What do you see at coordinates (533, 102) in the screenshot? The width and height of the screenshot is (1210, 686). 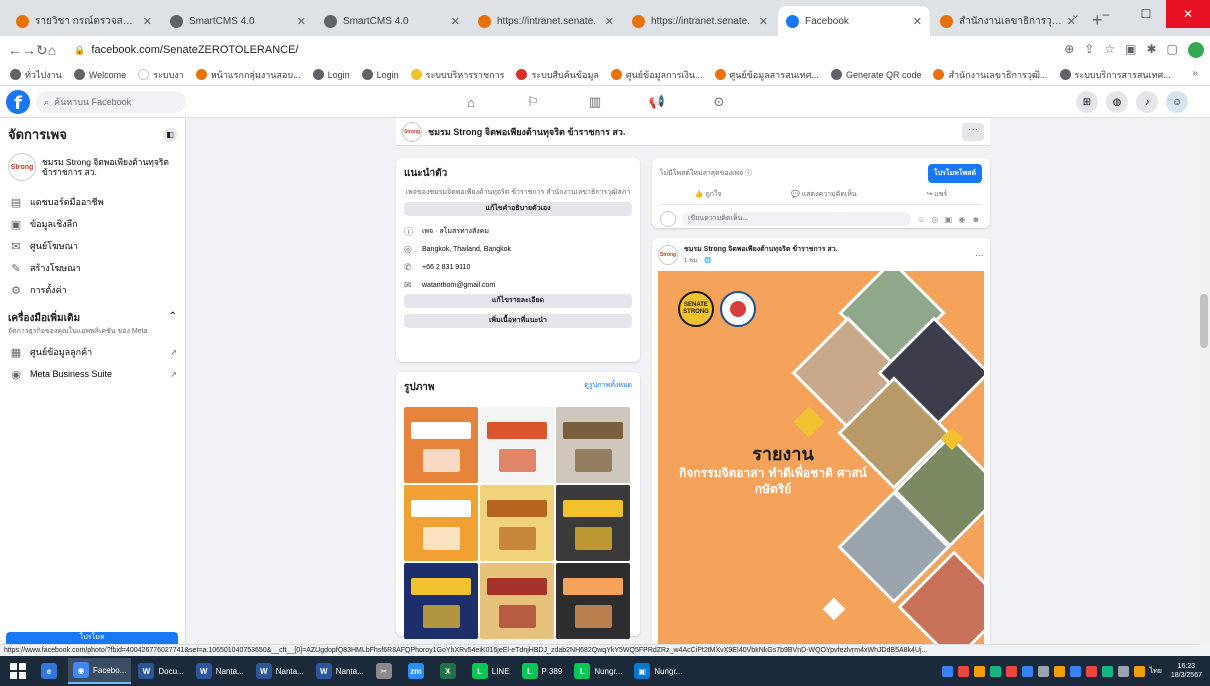 I see `pages-icon: ⚐` at bounding box center [533, 102].